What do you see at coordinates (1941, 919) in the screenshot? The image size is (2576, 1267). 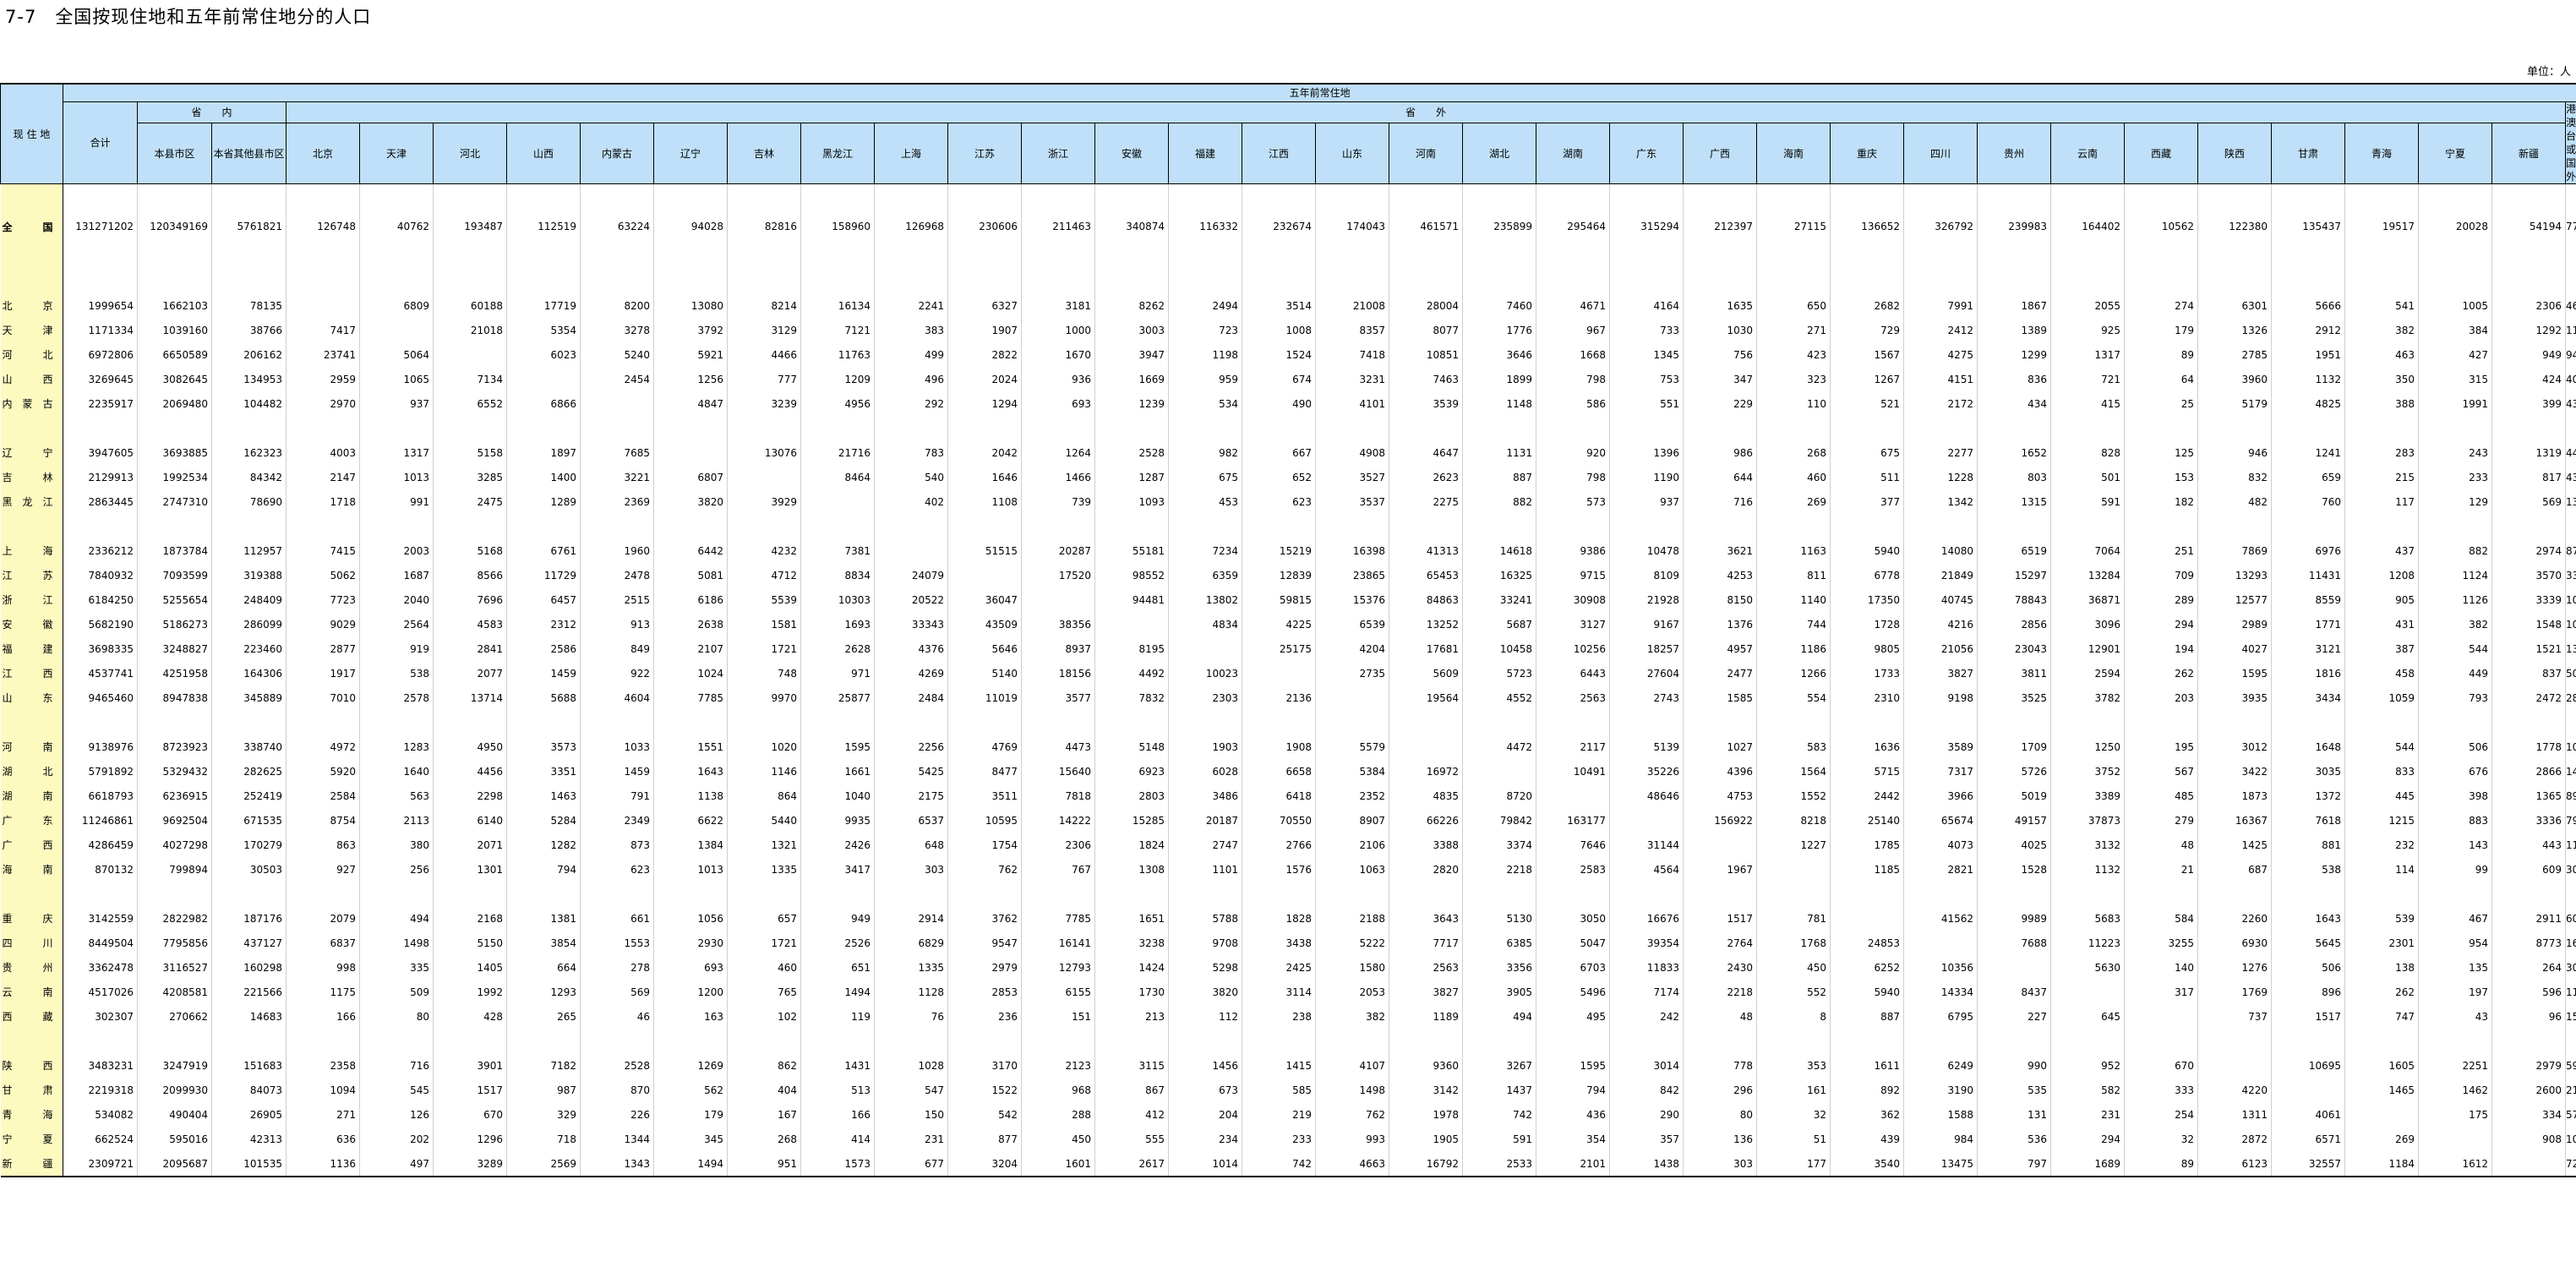 I see `table-cell: 41562` at bounding box center [1941, 919].